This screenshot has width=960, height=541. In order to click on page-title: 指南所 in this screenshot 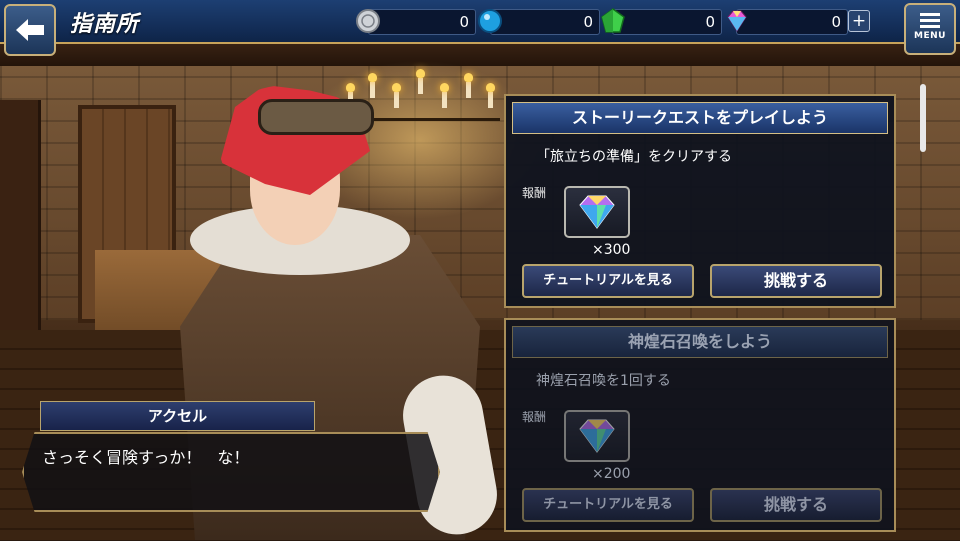, I will do `click(105, 24)`.